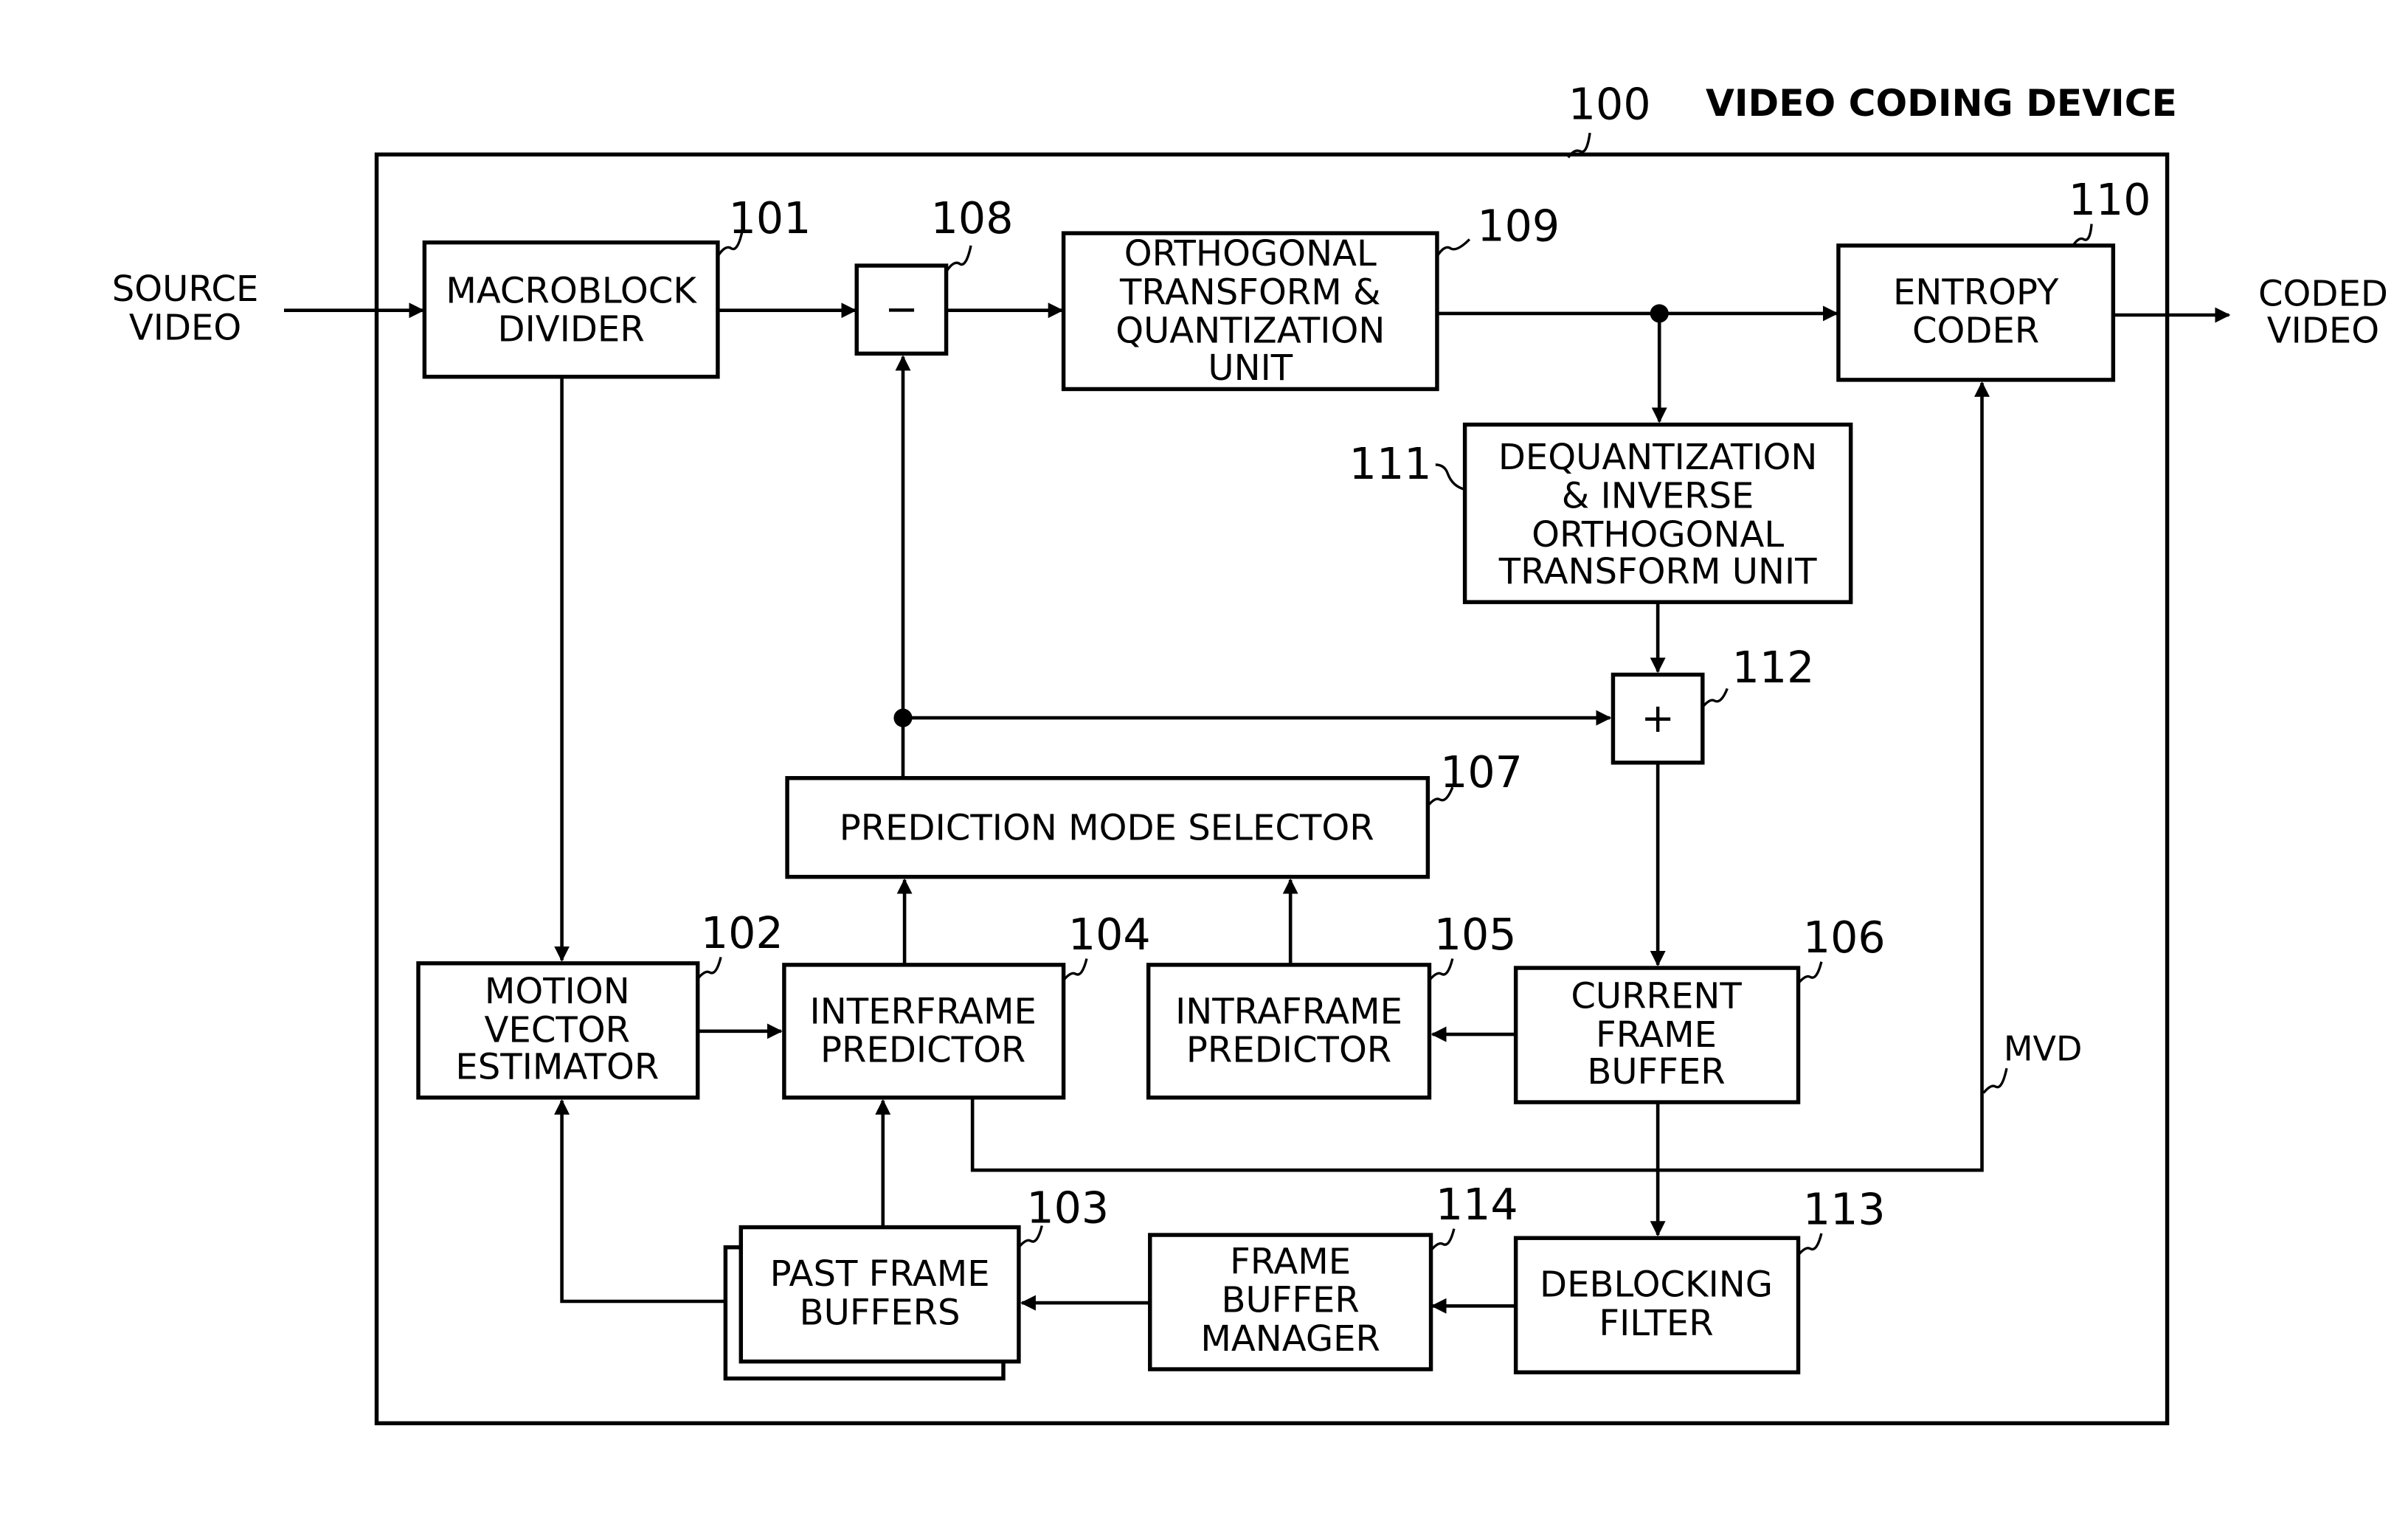 The image size is (2408, 1516). I want to click on macroblock-divider-line-1: MACROBLOCK, so click(571, 290).